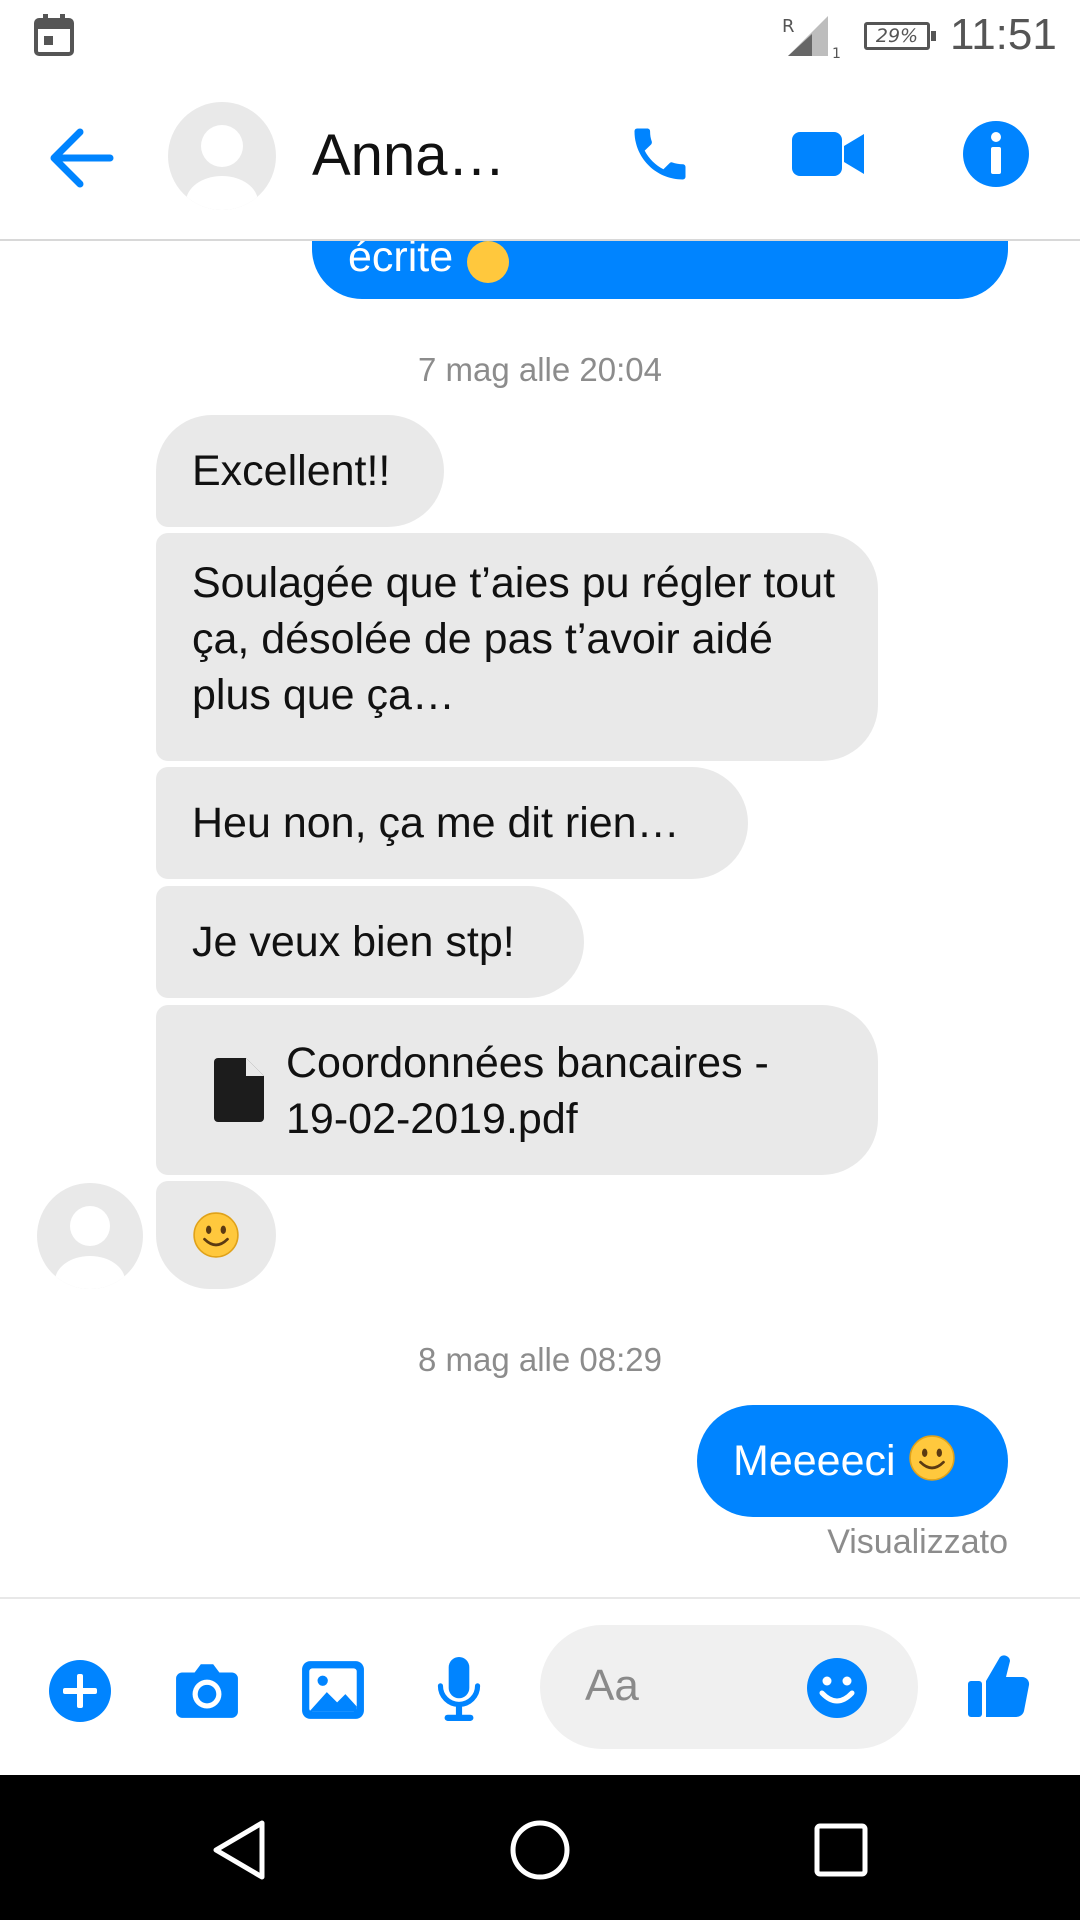 Image resolution: width=1080 pixels, height=1920 pixels. I want to click on sender-avatar, so click(90, 1236).